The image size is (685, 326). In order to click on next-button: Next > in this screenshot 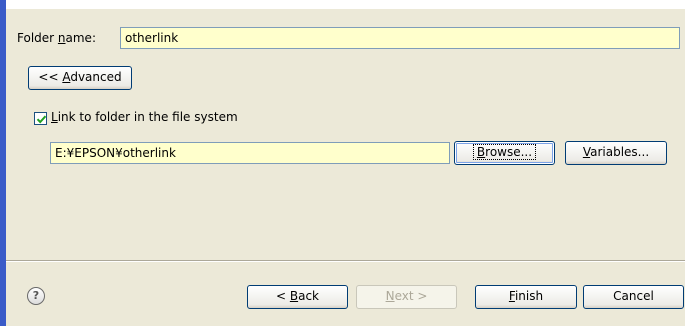, I will do `click(406, 297)`.